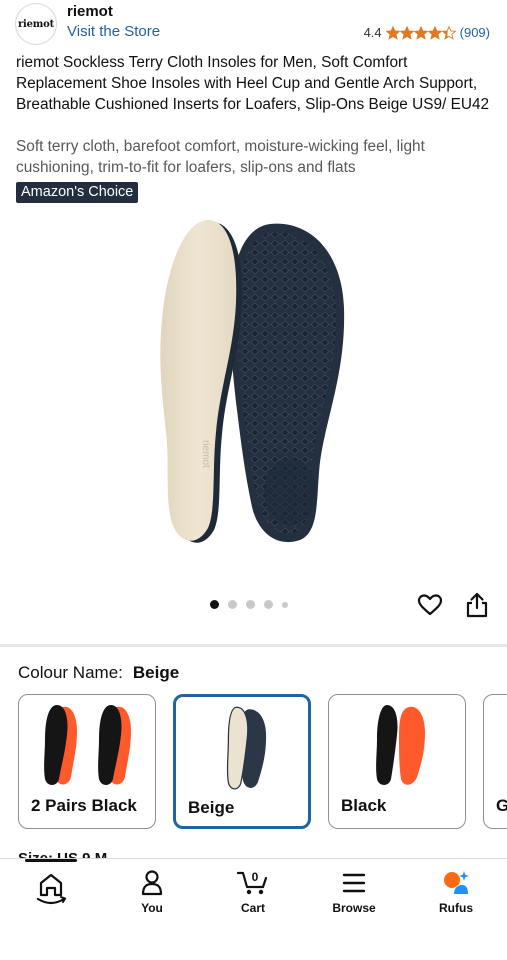 The height and width of the screenshot is (960, 507). I want to click on swatch-black-image, so click(400, 745).